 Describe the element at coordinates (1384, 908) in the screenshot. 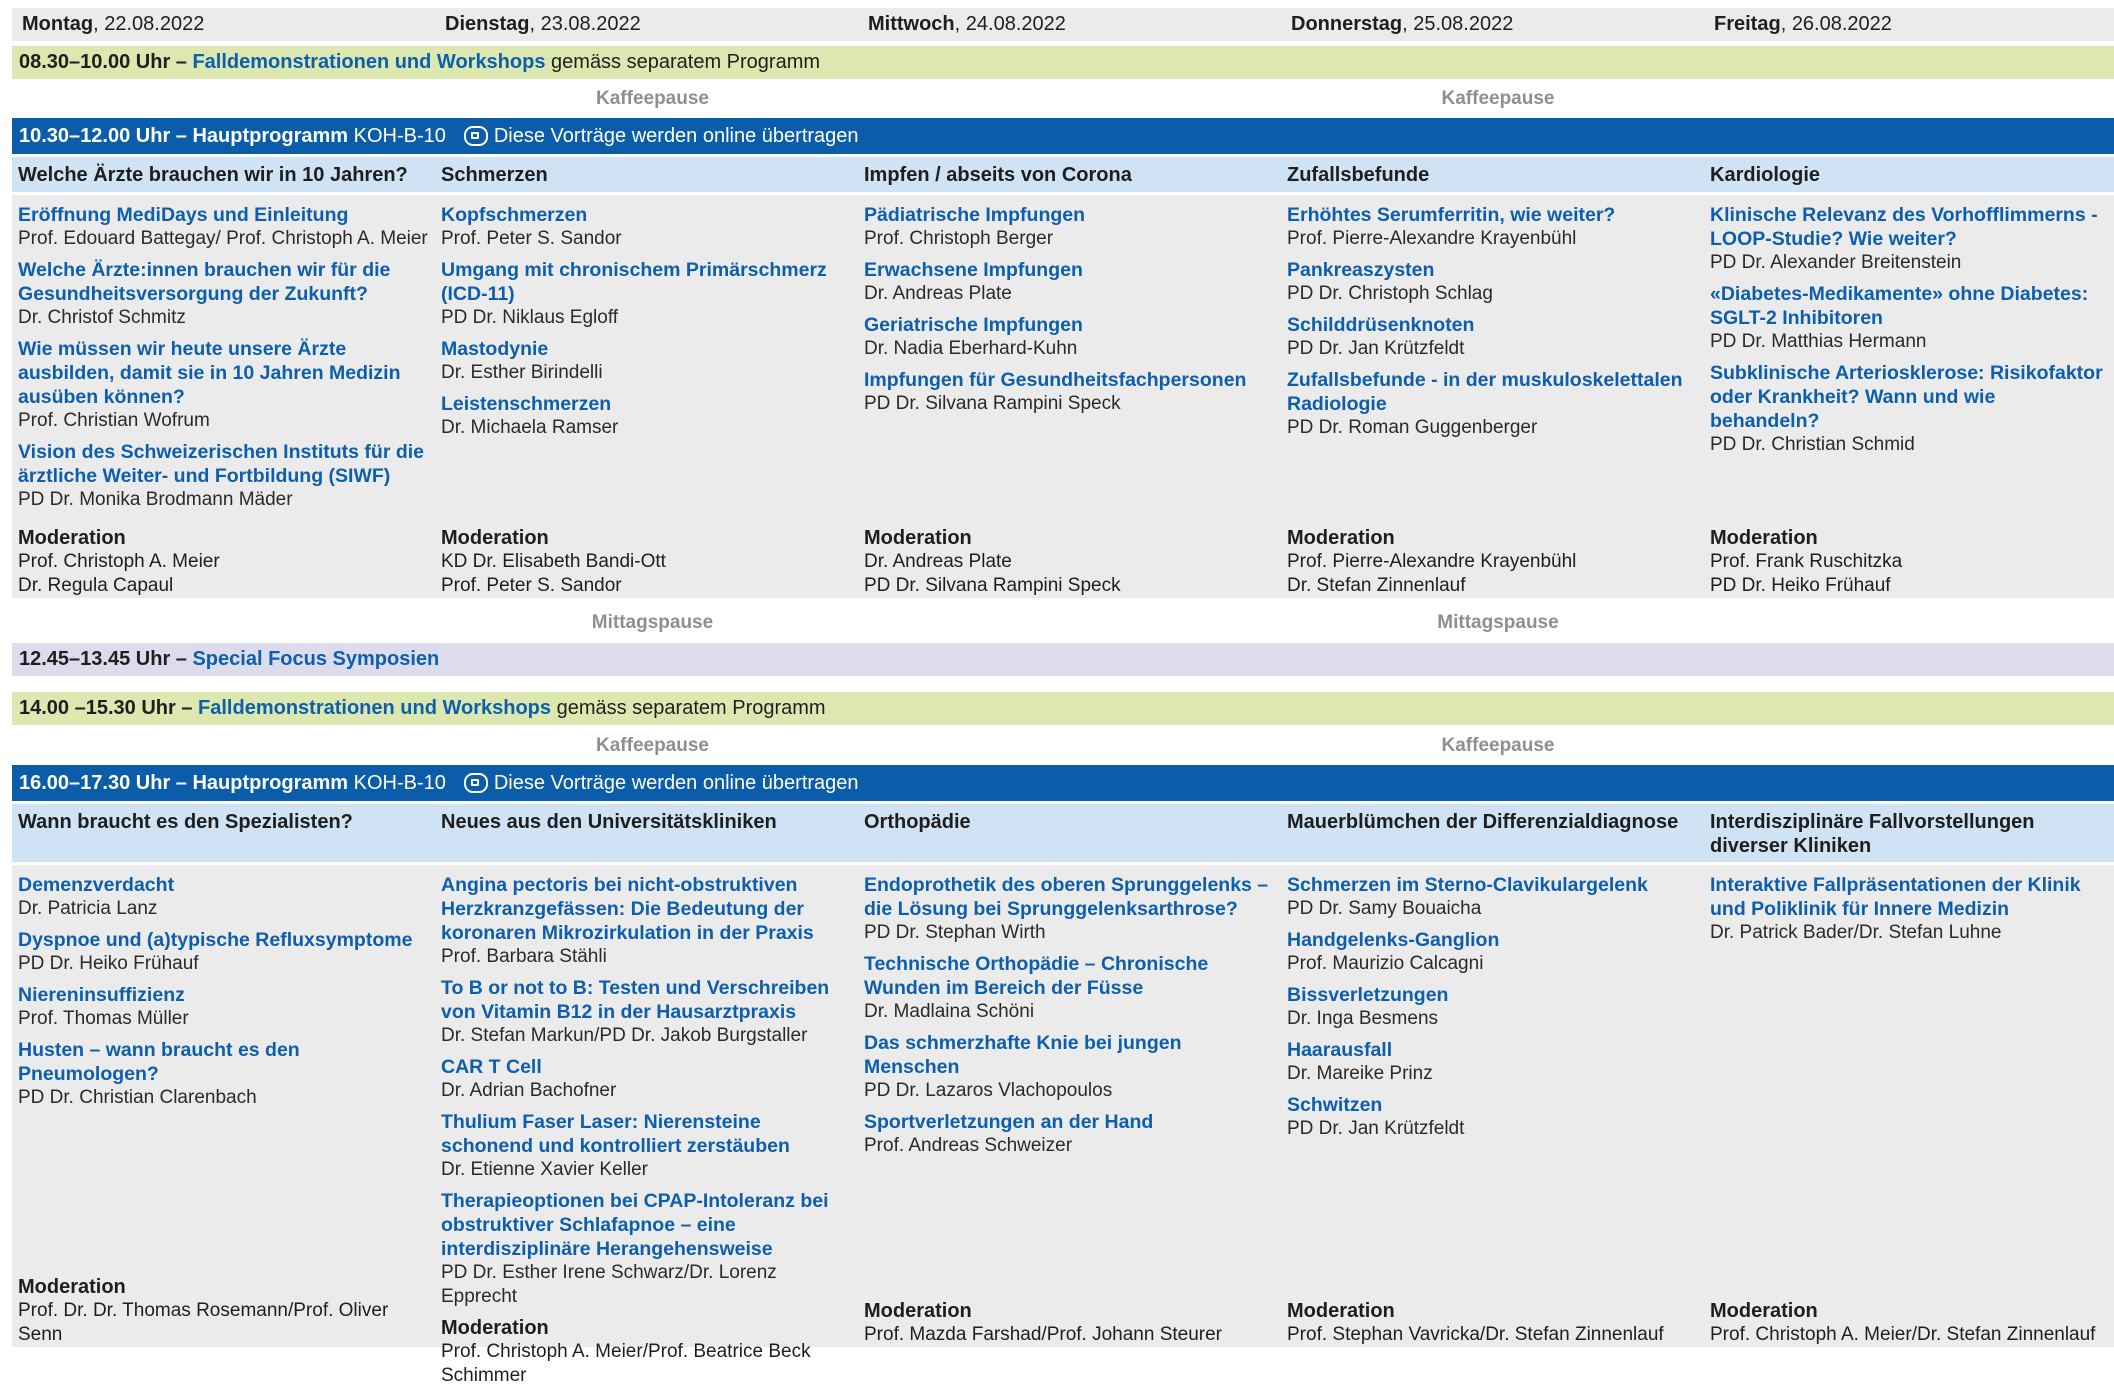

I see `talk-speaker: PD Dr. Samy Bouaicha` at that location.